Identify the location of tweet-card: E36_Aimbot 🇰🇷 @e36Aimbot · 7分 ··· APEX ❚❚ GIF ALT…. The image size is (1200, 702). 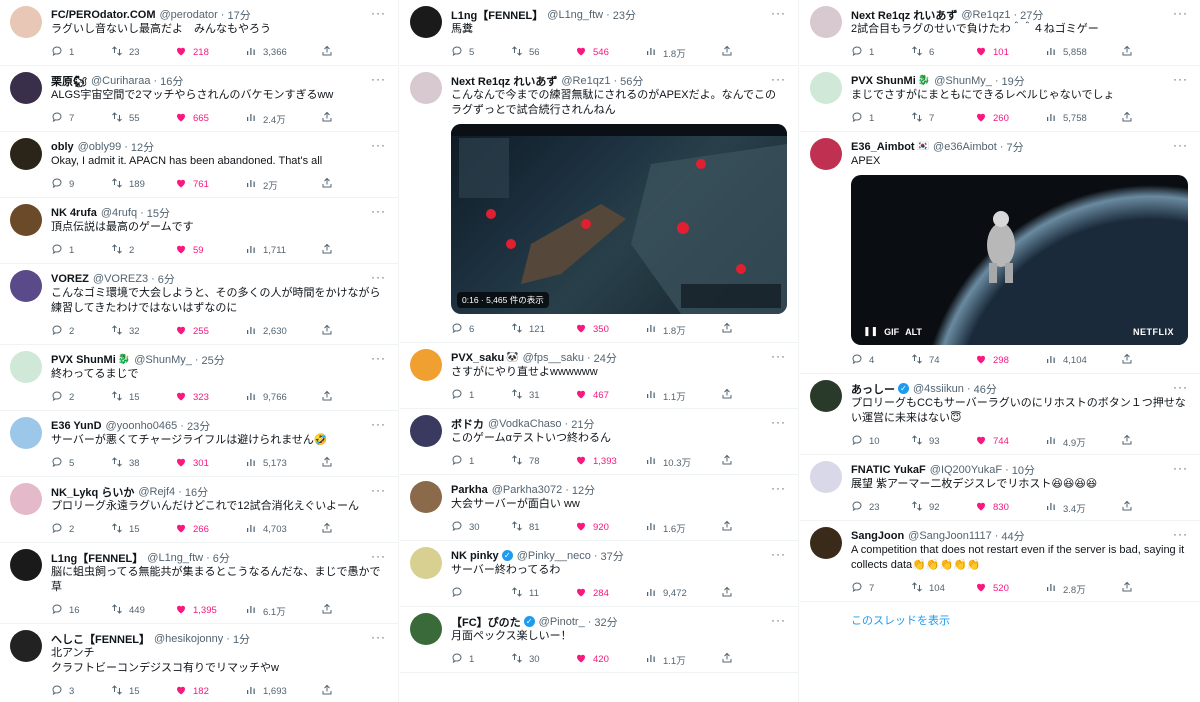
(1000, 253).